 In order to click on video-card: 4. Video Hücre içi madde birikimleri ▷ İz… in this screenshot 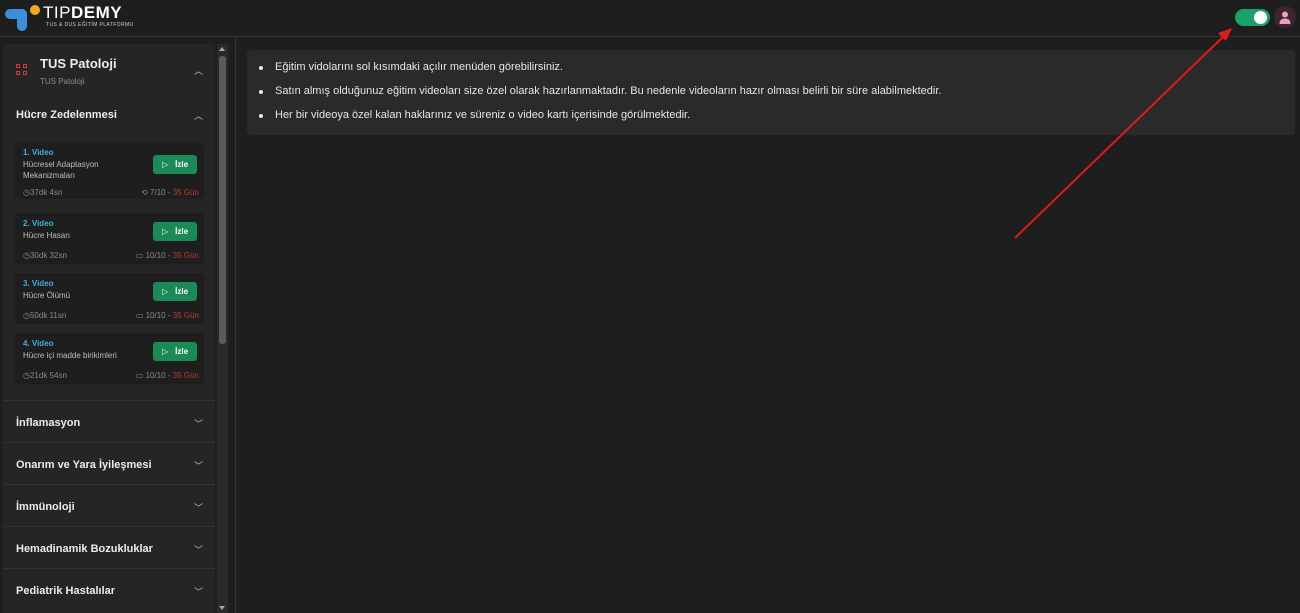, I will do `click(109, 358)`.